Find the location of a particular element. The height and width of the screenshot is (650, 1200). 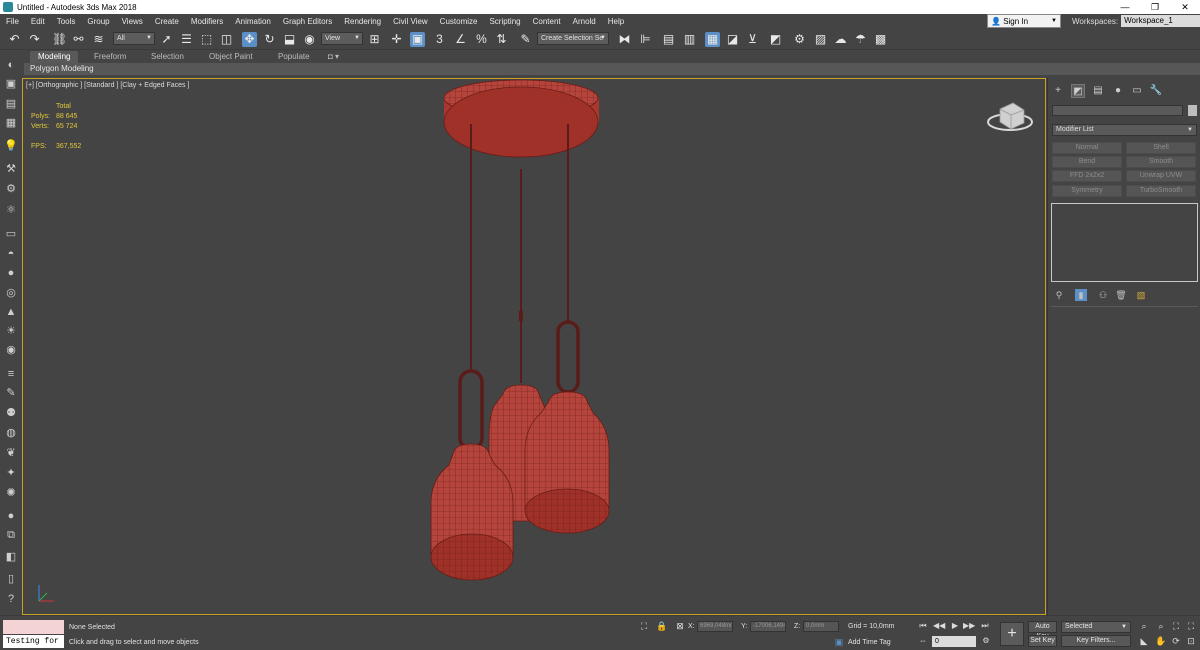

set-key-button: Set Key is located at coordinates (1042, 641).